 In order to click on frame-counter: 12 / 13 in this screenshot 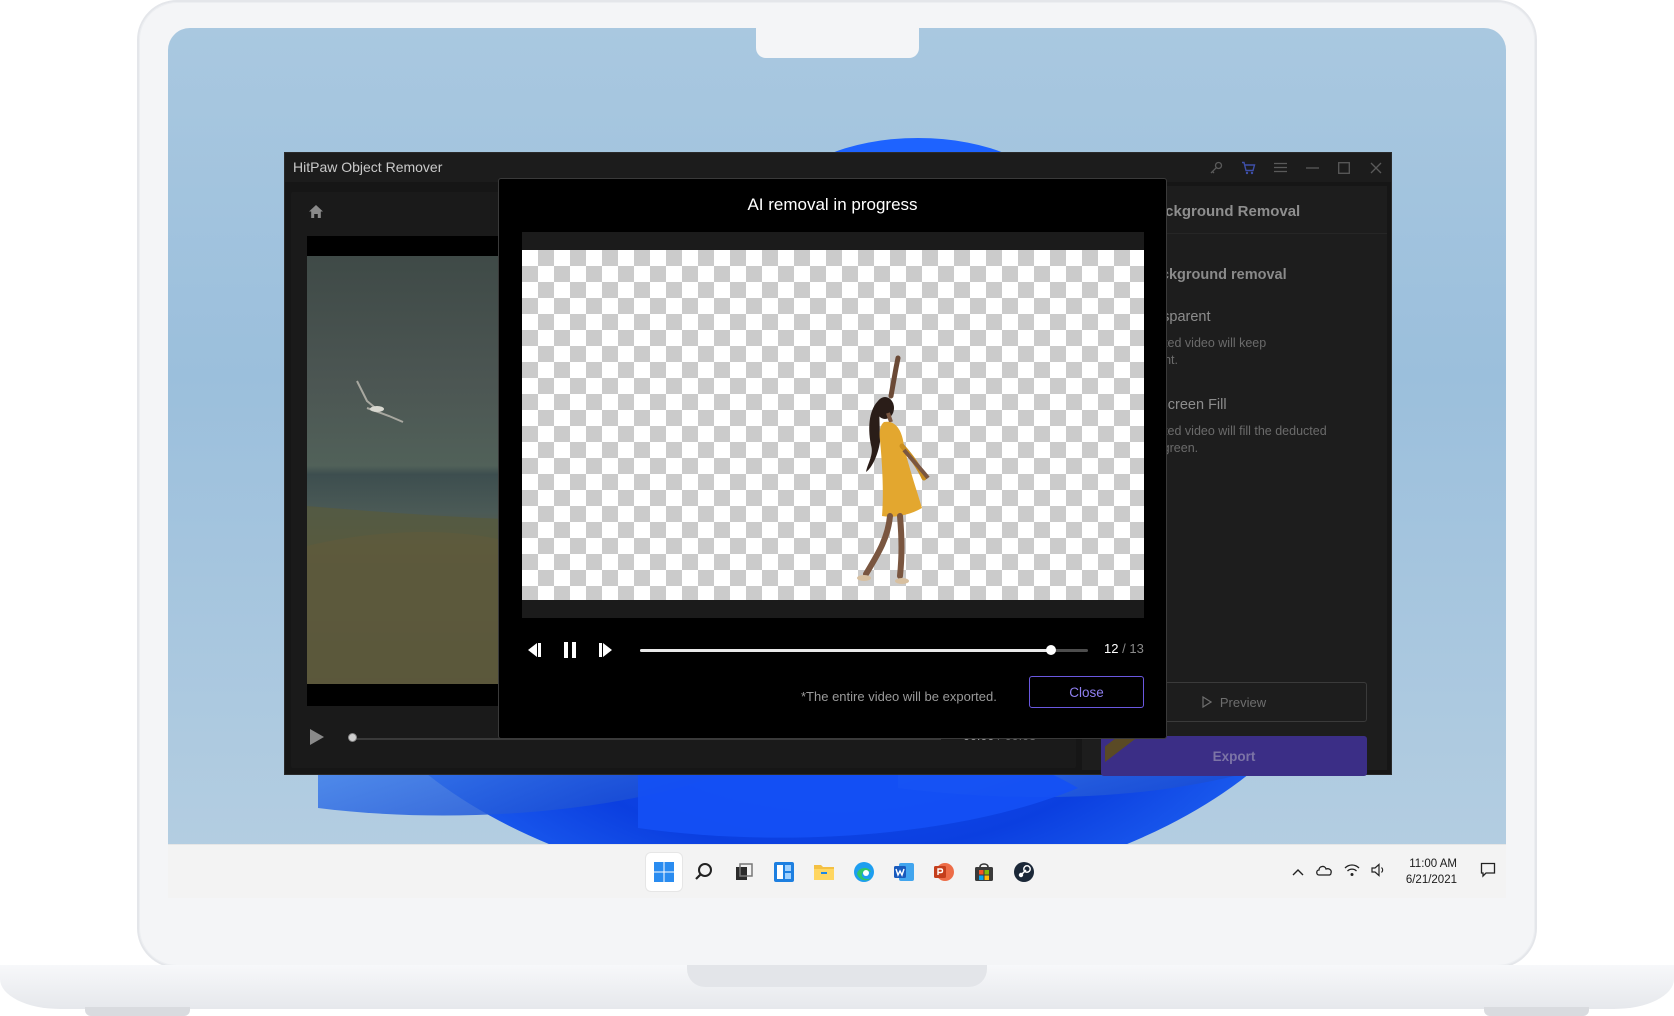, I will do `click(1124, 648)`.